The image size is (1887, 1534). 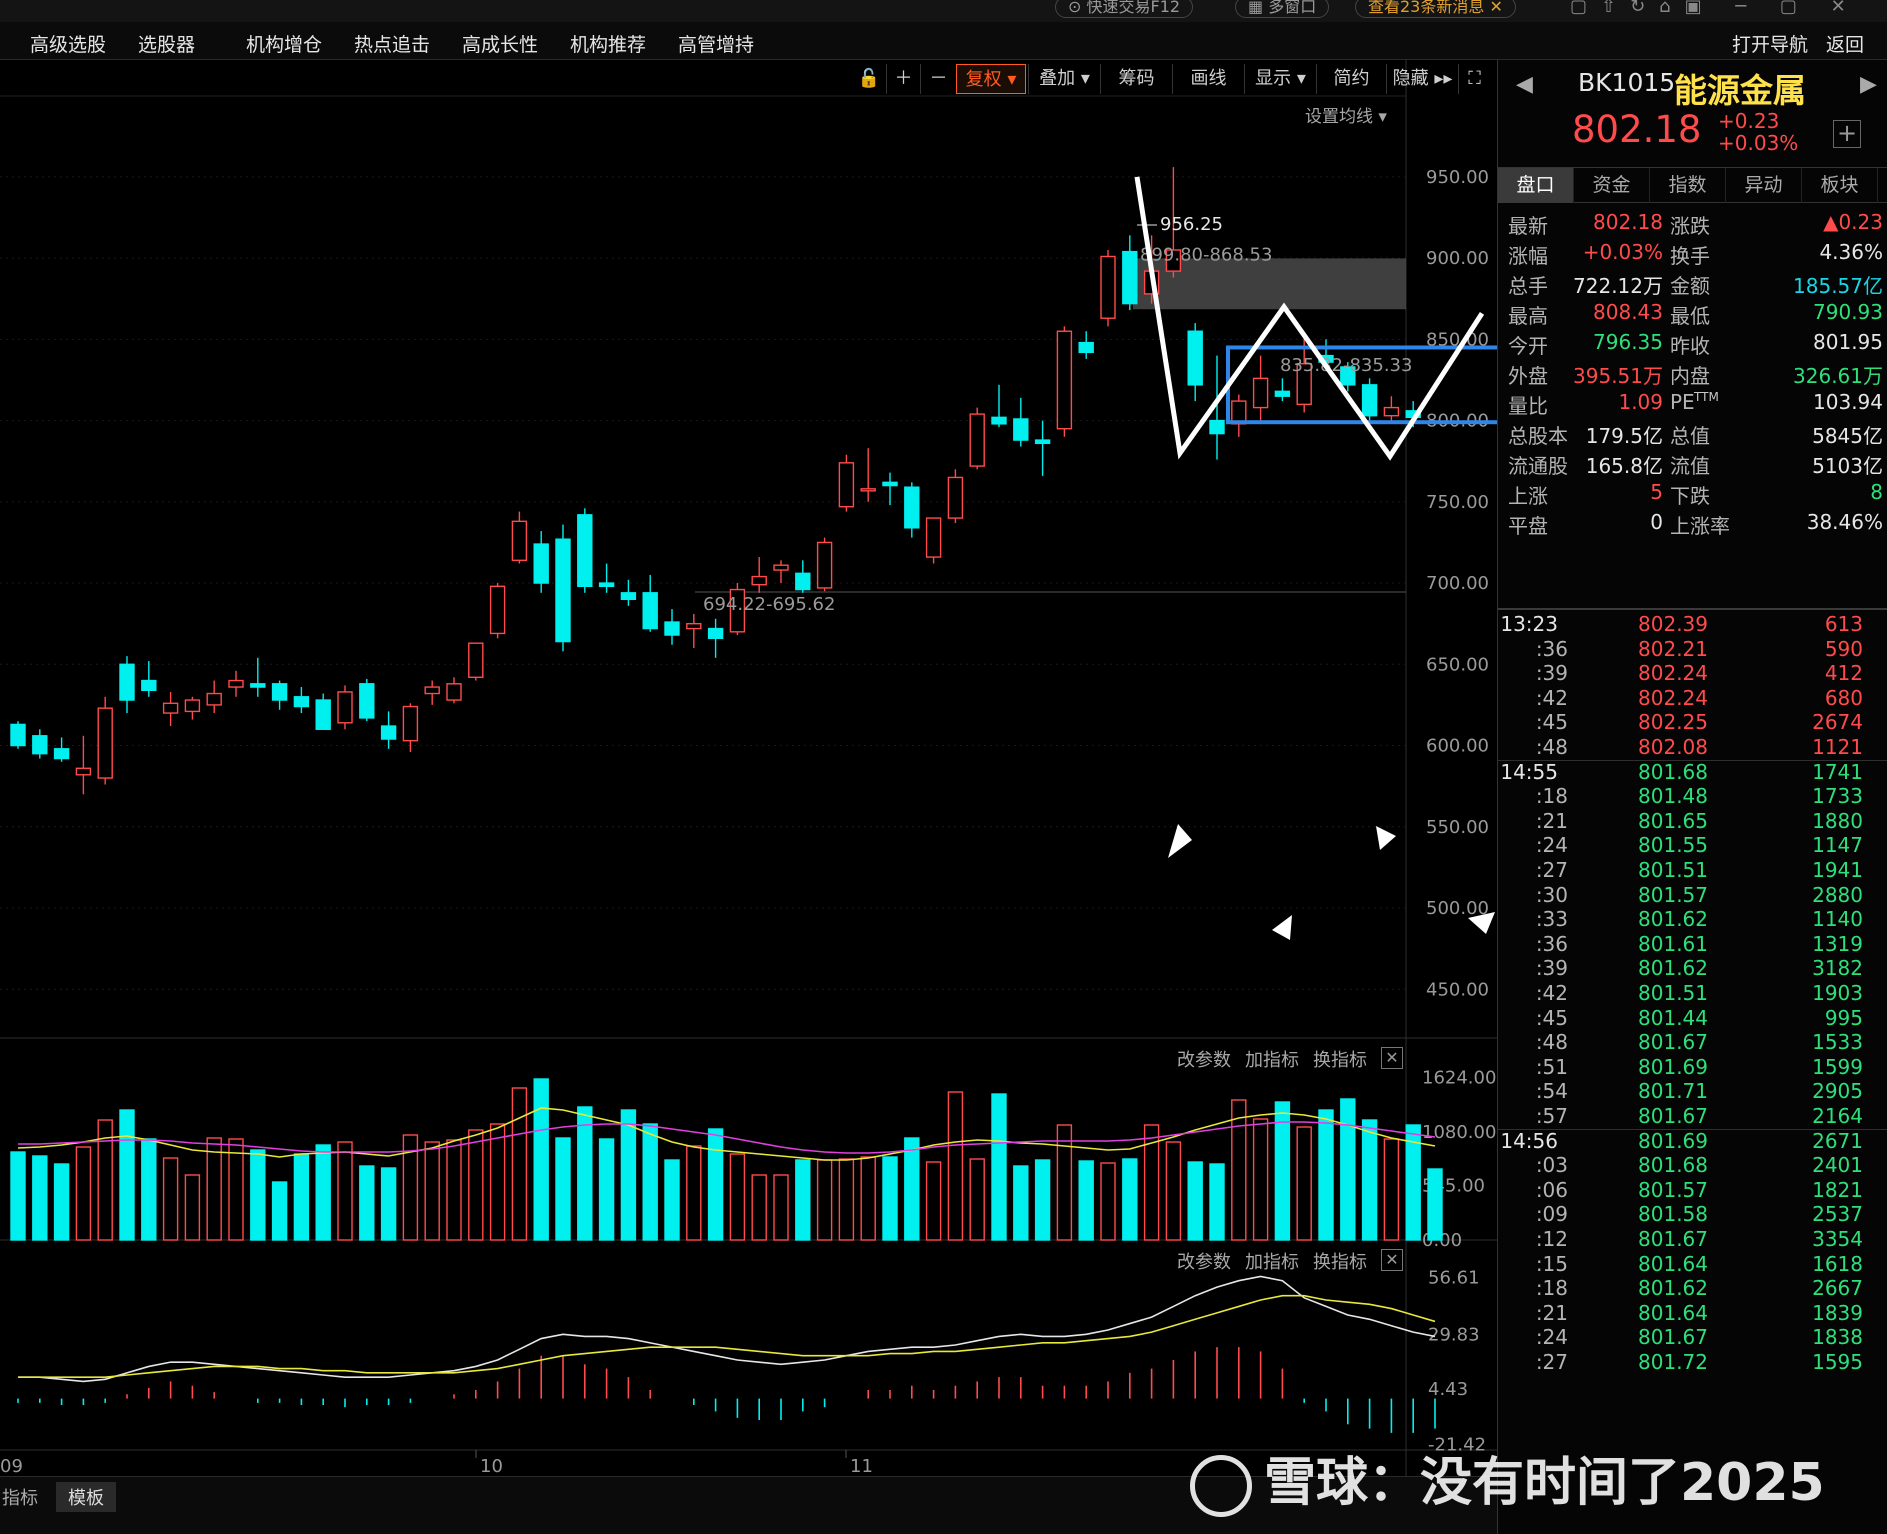 I want to click on menu-item-advanced-select: 高级选股, so click(x=68, y=43).